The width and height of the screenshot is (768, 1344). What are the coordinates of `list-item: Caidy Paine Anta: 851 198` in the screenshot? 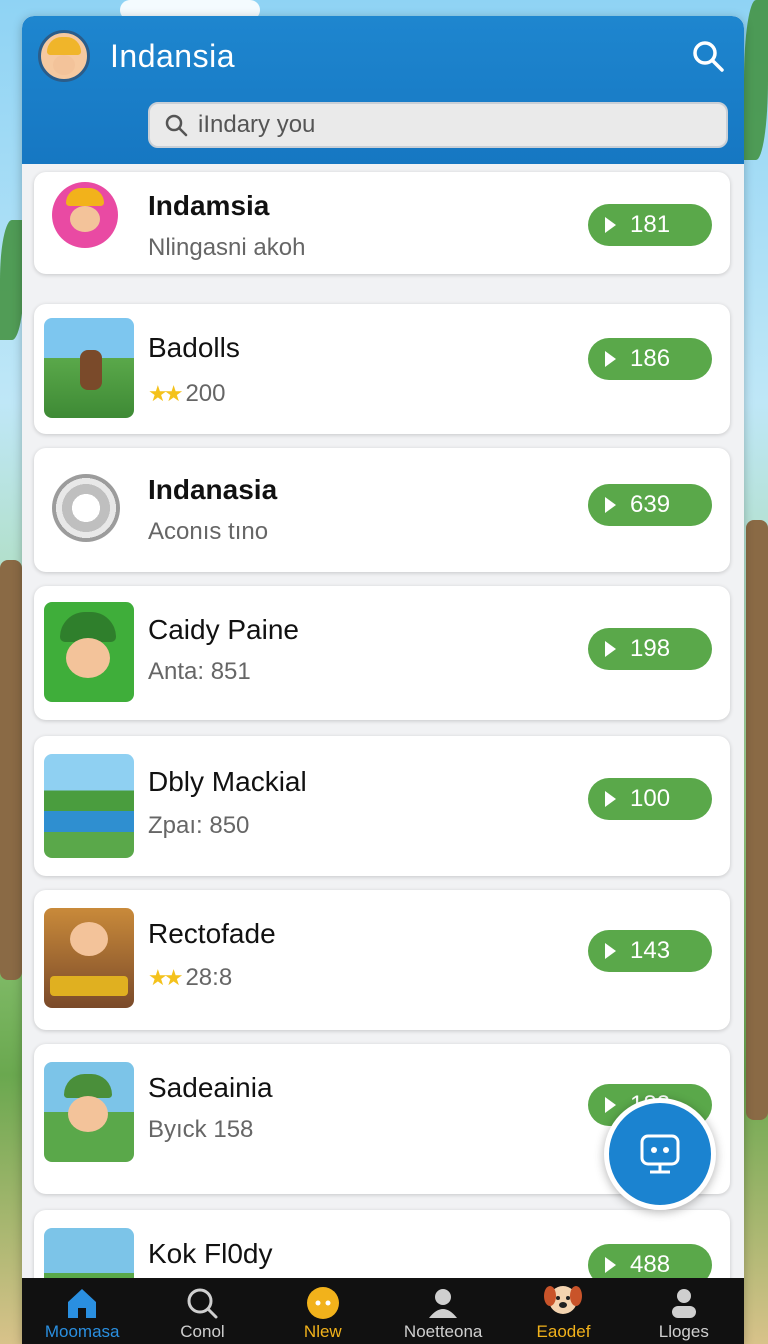 It's located at (382, 653).